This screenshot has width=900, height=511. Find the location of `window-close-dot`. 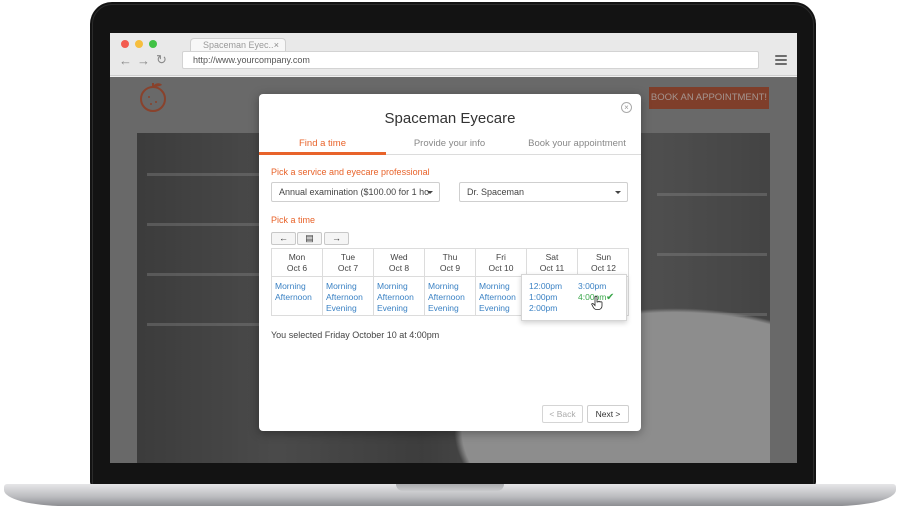

window-close-dot is located at coordinates (125, 44).